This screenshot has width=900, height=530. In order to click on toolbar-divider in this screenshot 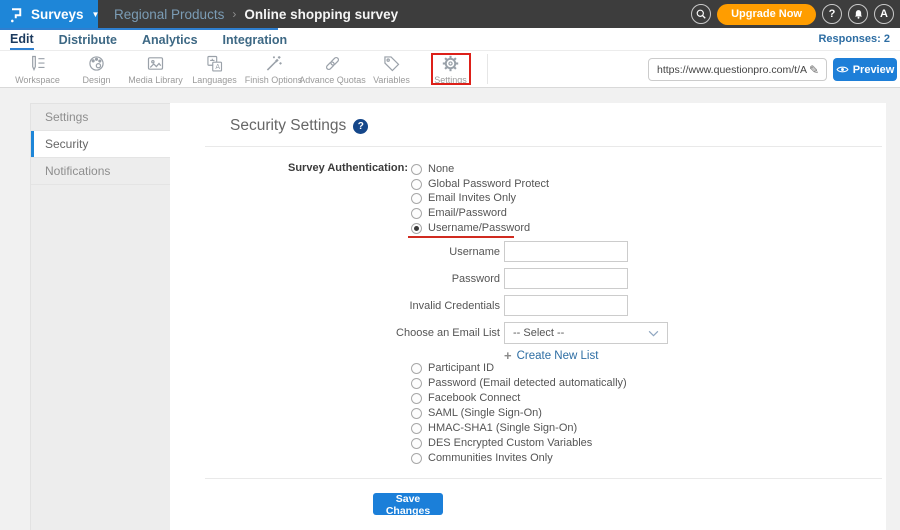, I will do `click(487, 69)`.